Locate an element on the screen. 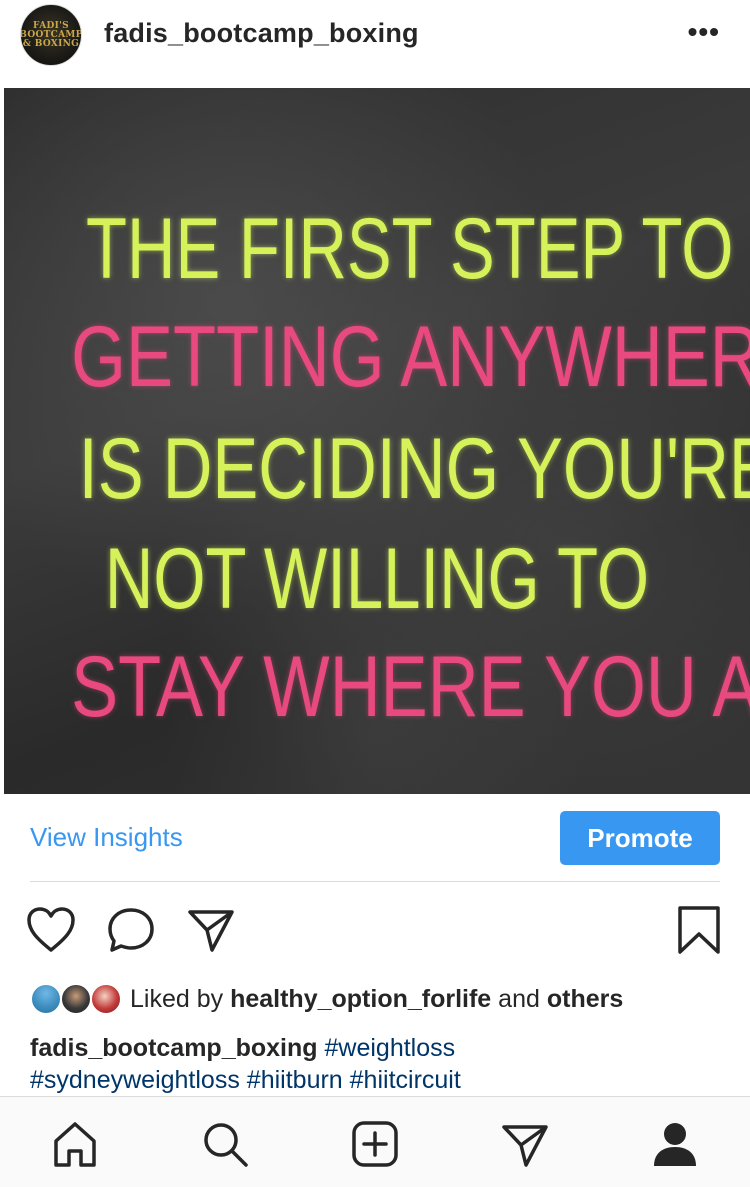 This screenshot has height=1187, width=750. avatar-logo: FADI'S BOOTCAMP & BOXING is located at coordinates (51, 34).